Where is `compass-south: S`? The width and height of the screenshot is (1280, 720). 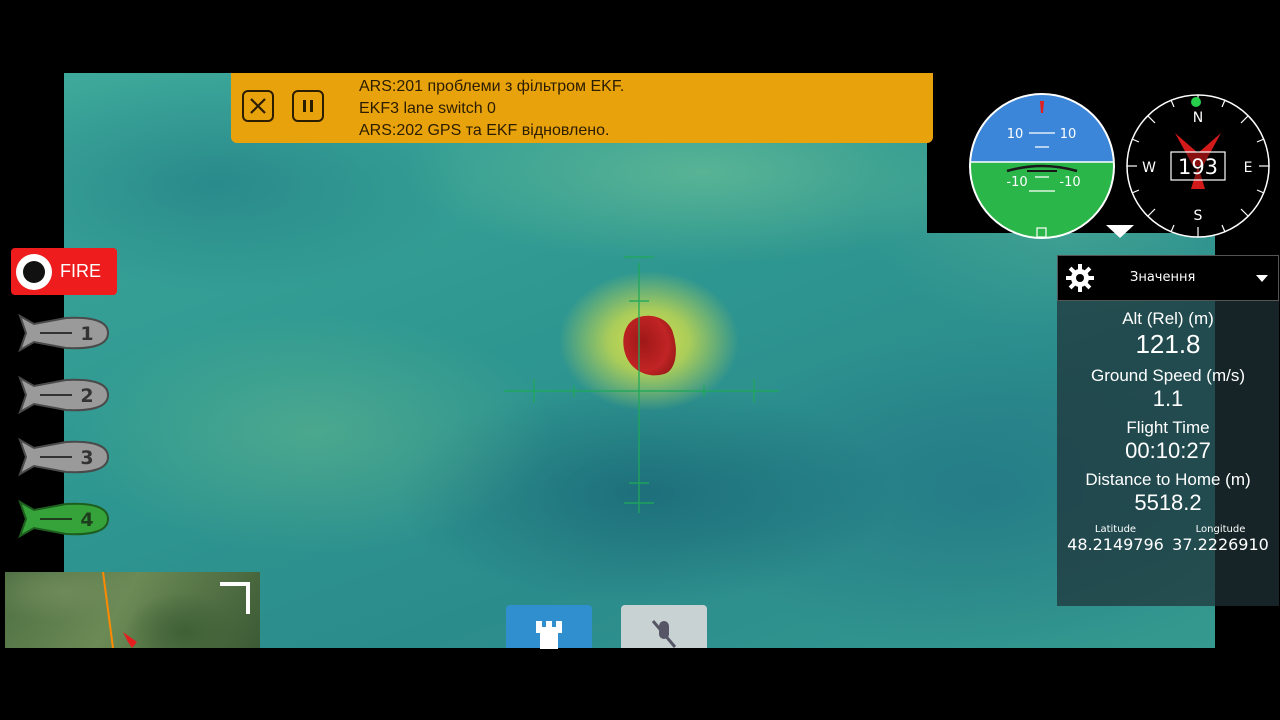
compass-south: S is located at coordinates (1198, 216).